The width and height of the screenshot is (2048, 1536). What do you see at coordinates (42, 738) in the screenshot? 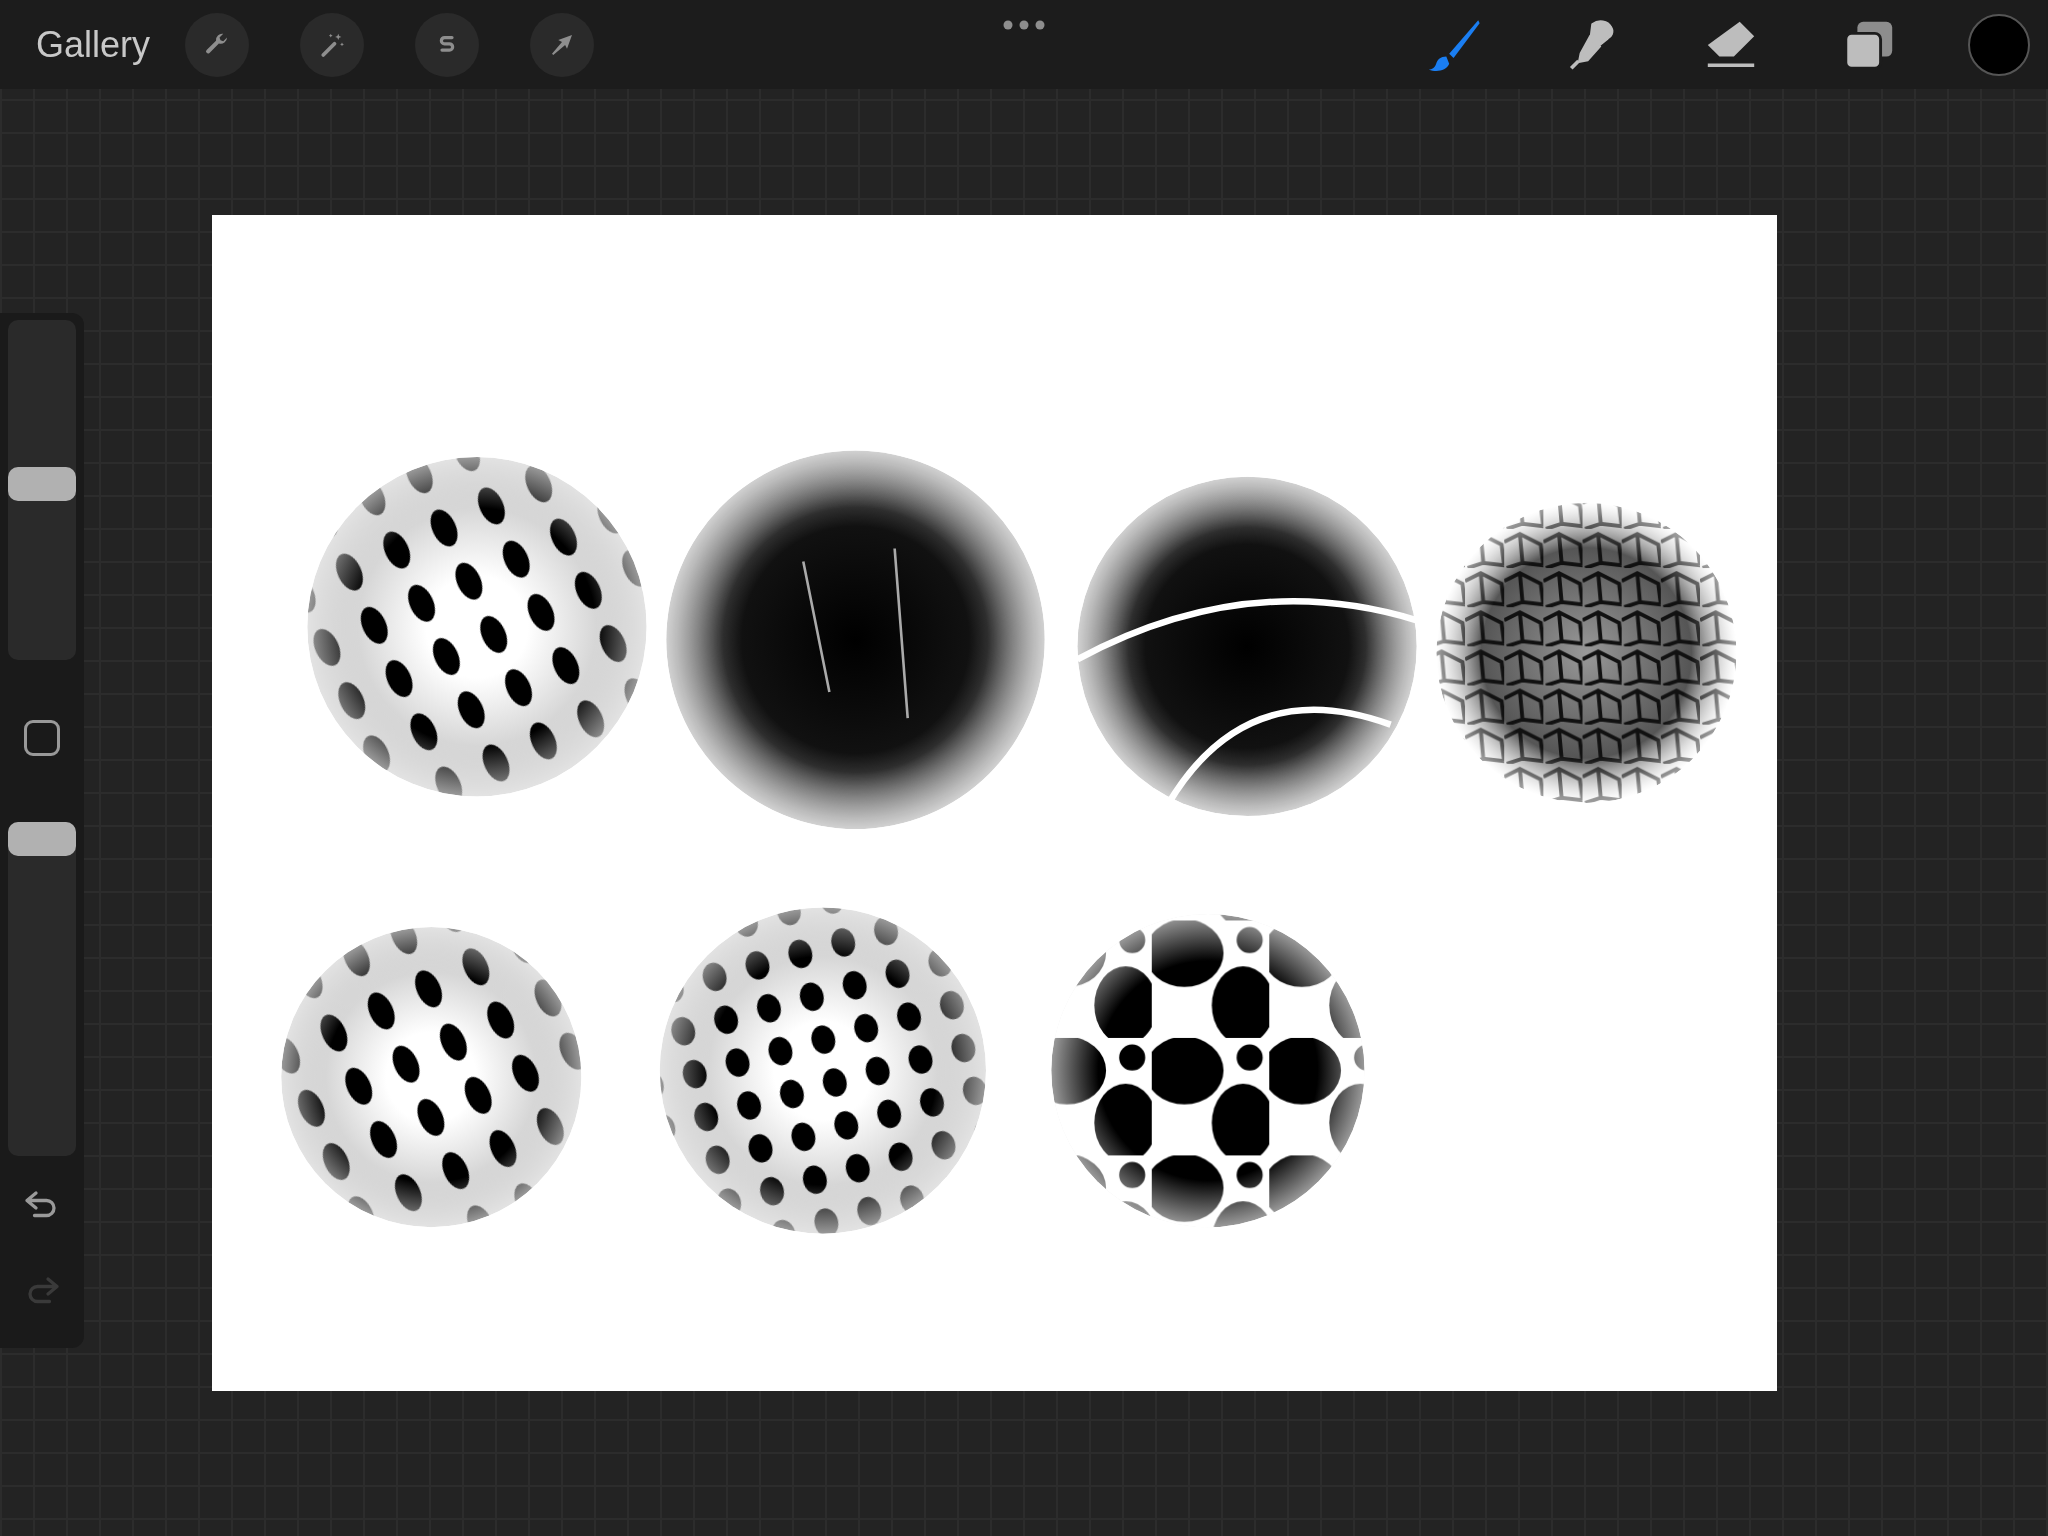
I see `modify-button` at bounding box center [42, 738].